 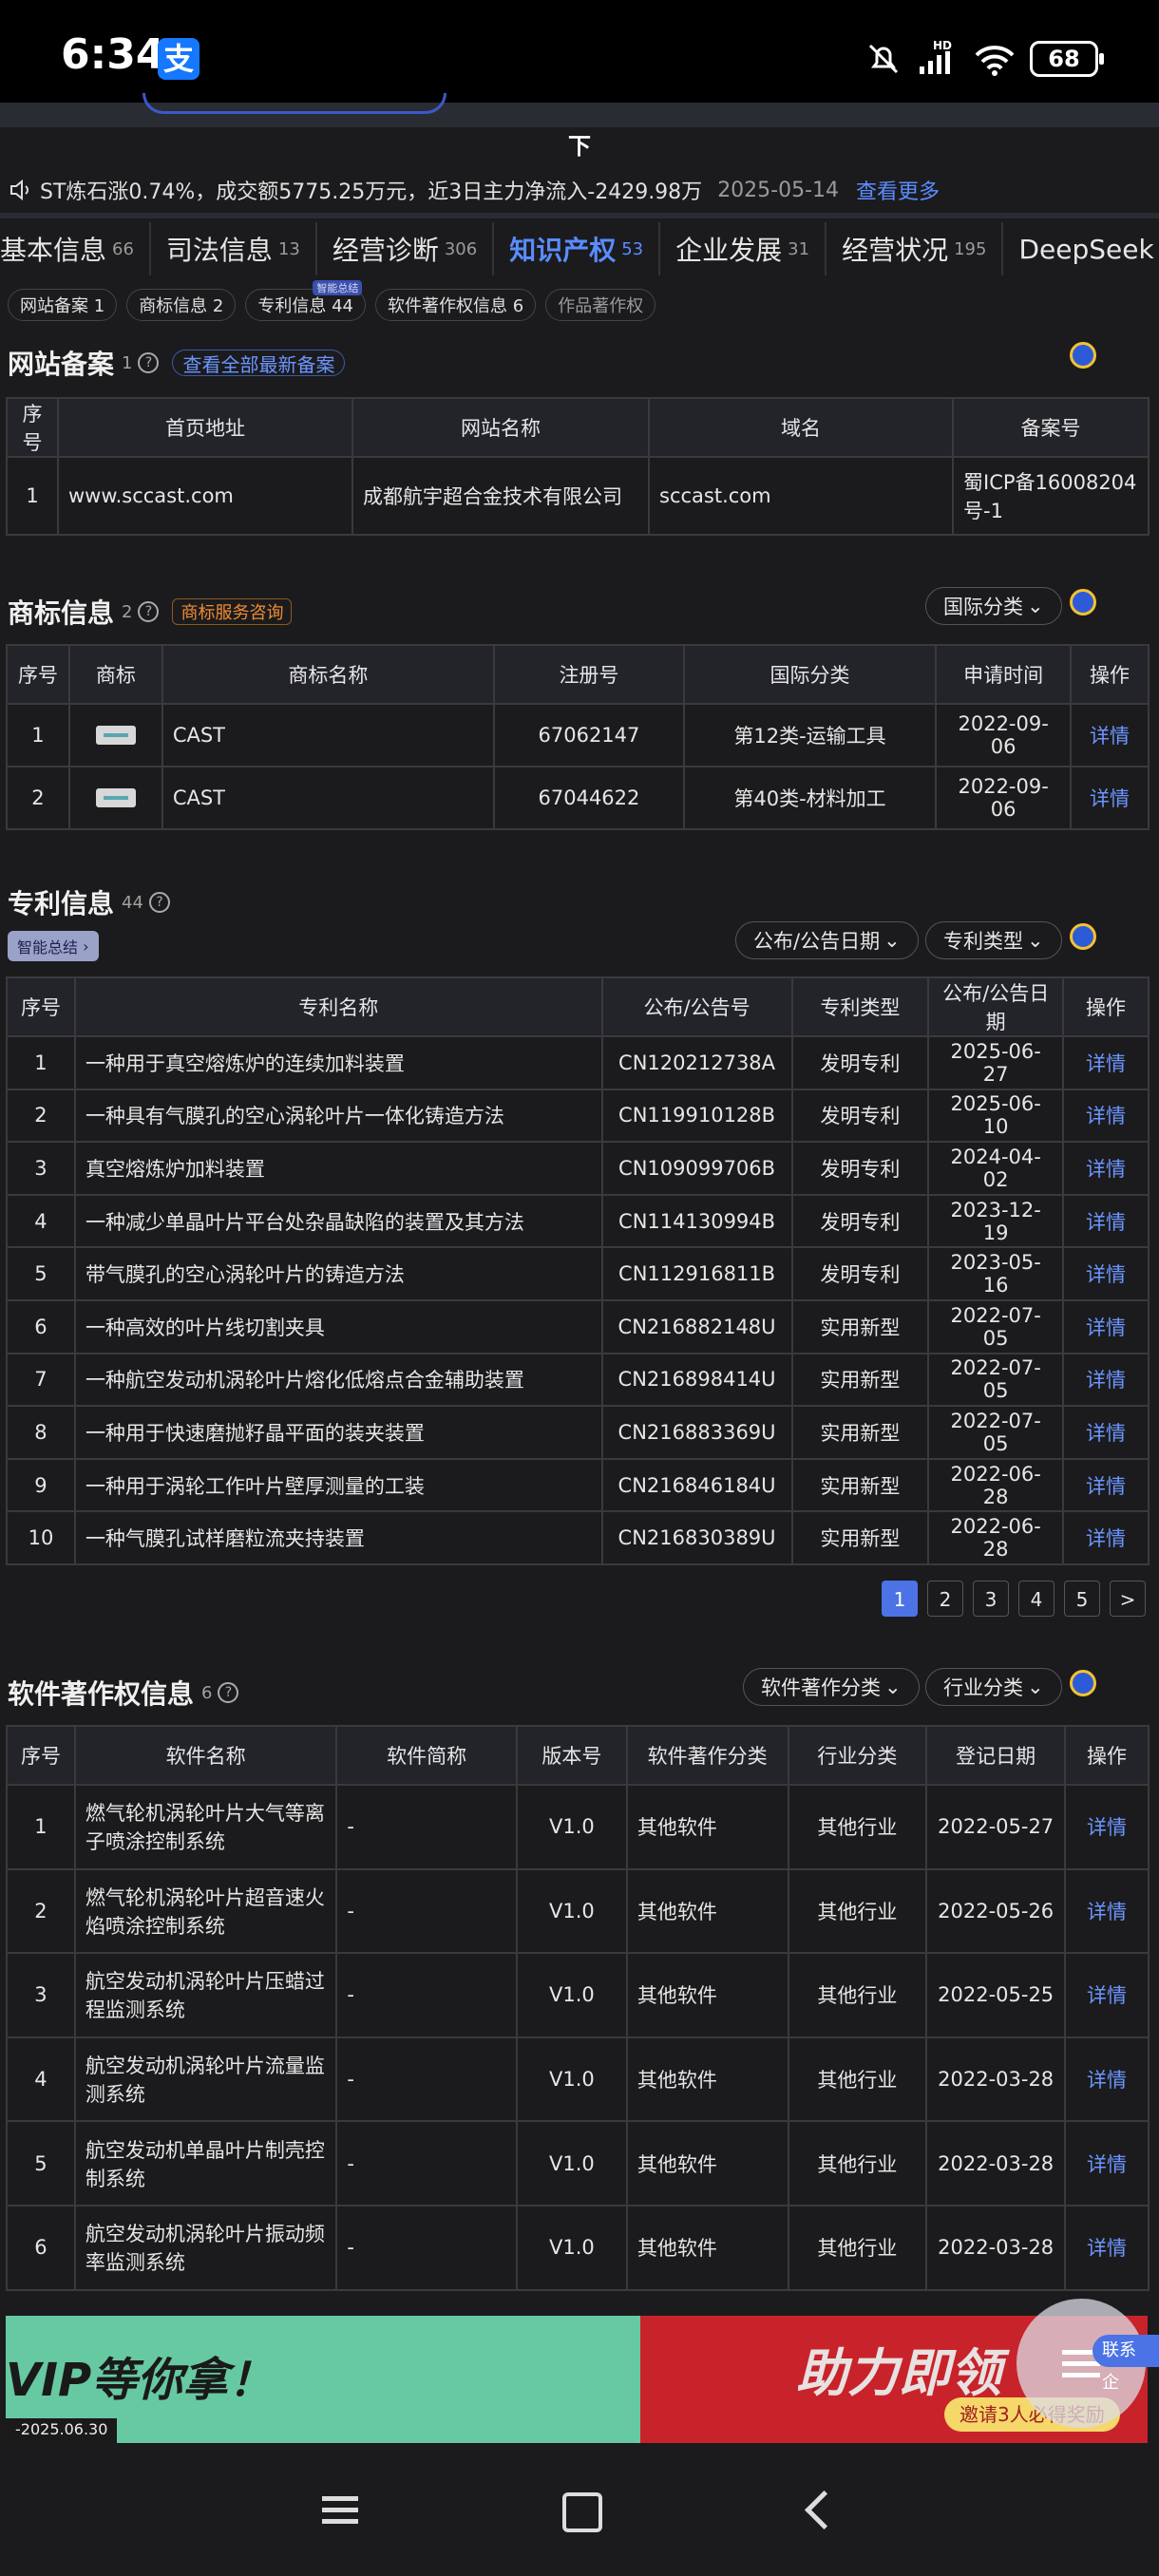 What do you see at coordinates (993, 606) in the screenshot?
I see `intl-class-dropdown: 国际分类 ⌄` at bounding box center [993, 606].